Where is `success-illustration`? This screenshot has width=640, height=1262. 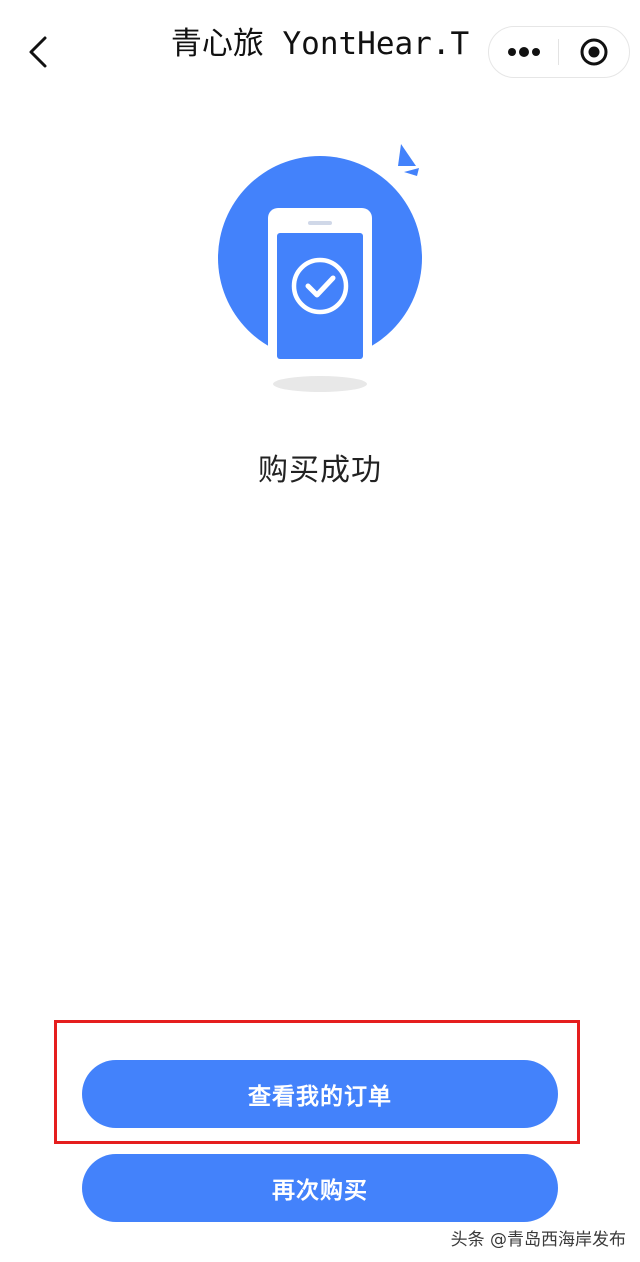 success-illustration is located at coordinates (321, 268).